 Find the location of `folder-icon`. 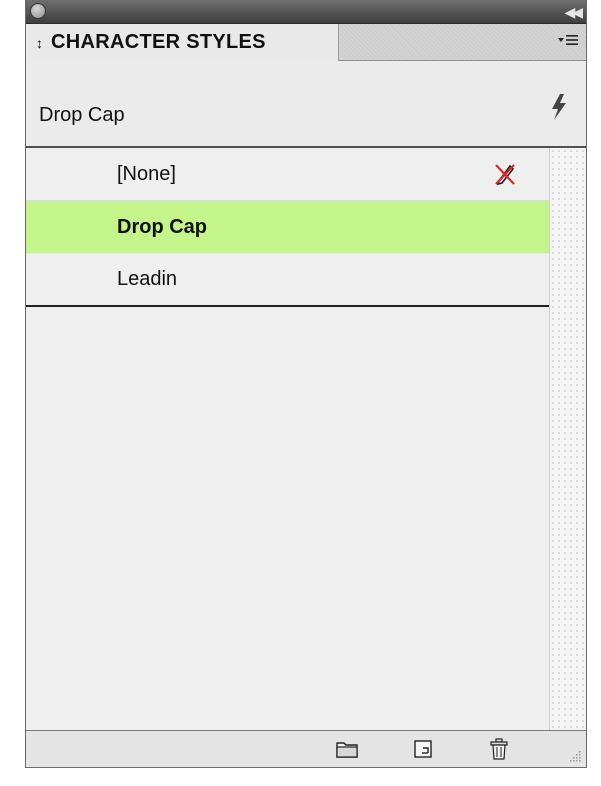

folder-icon is located at coordinates (347, 749).